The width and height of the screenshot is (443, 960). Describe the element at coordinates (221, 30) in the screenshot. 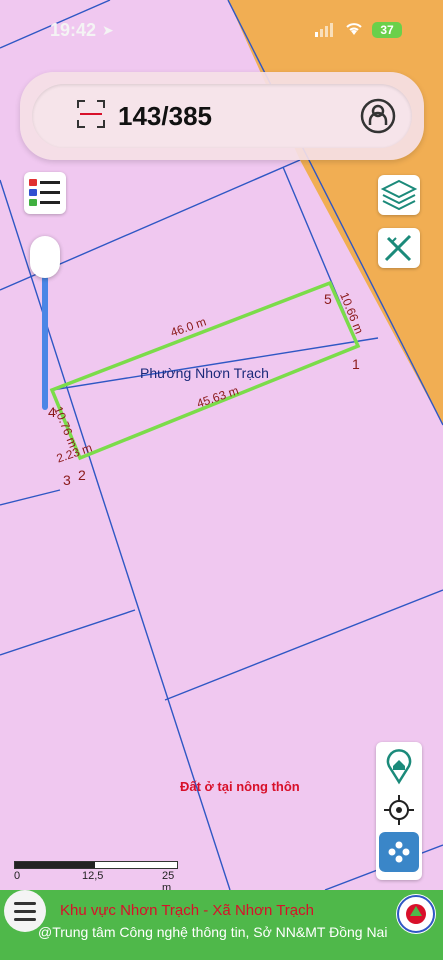

I see `status-bar: 19:42 ➤ 37` at that location.